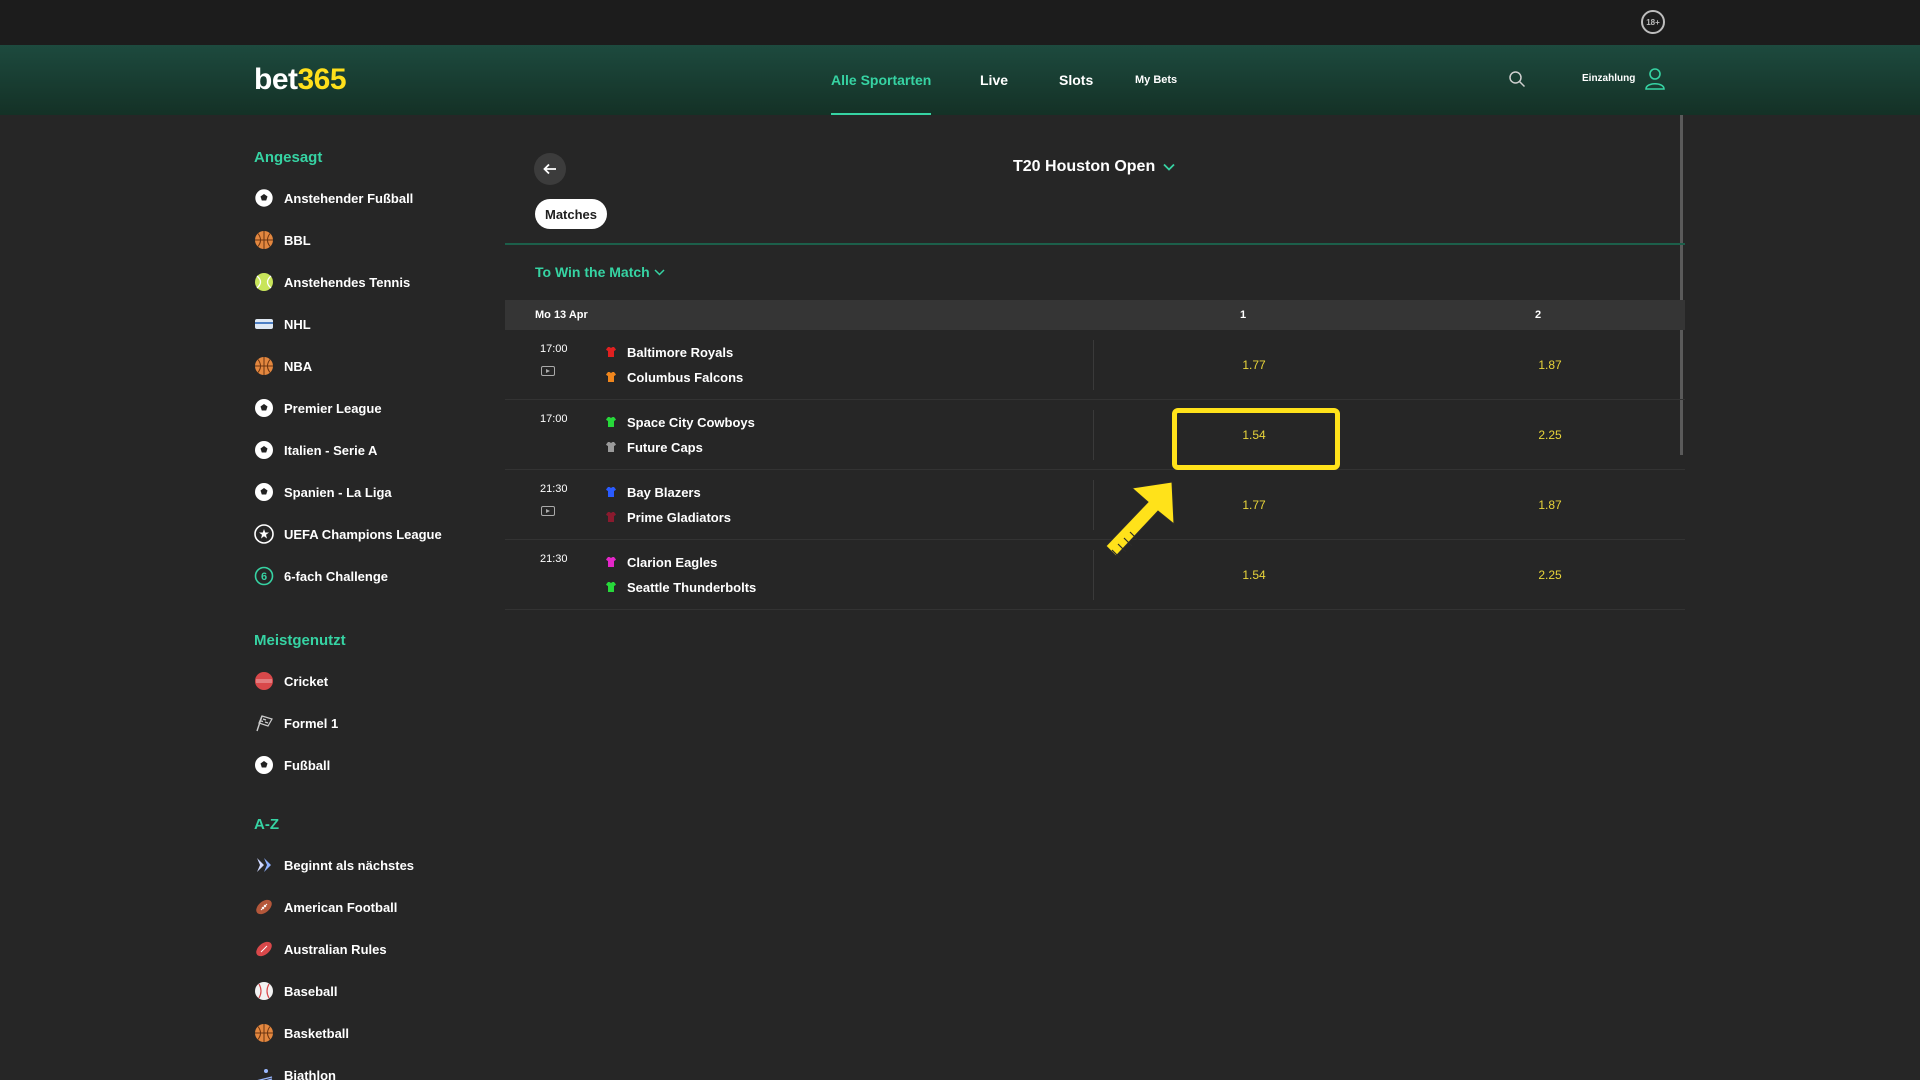 The height and width of the screenshot is (1080, 1920). What do you see at coordinates (264, 324) in the screenshot?
I see `ice-hockey-icon` at bounding box center [264, 324].